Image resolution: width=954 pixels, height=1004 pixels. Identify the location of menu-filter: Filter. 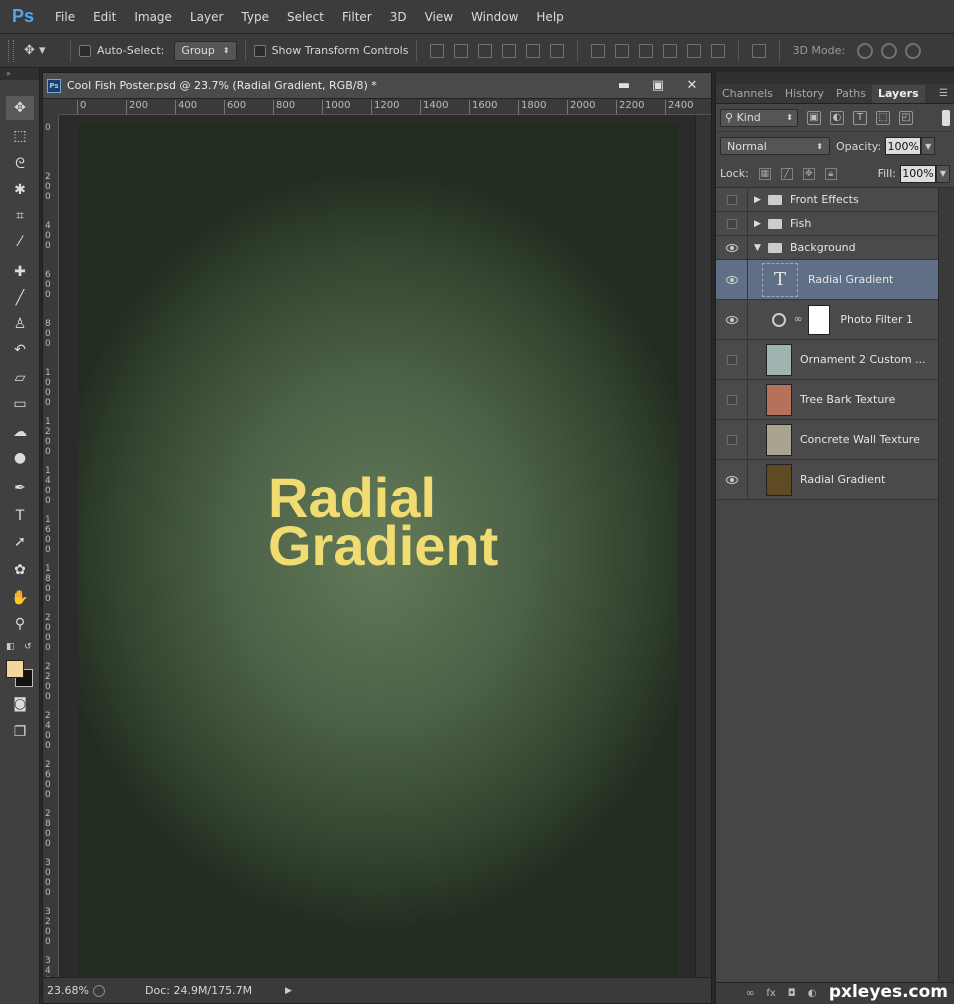
(357, 17).